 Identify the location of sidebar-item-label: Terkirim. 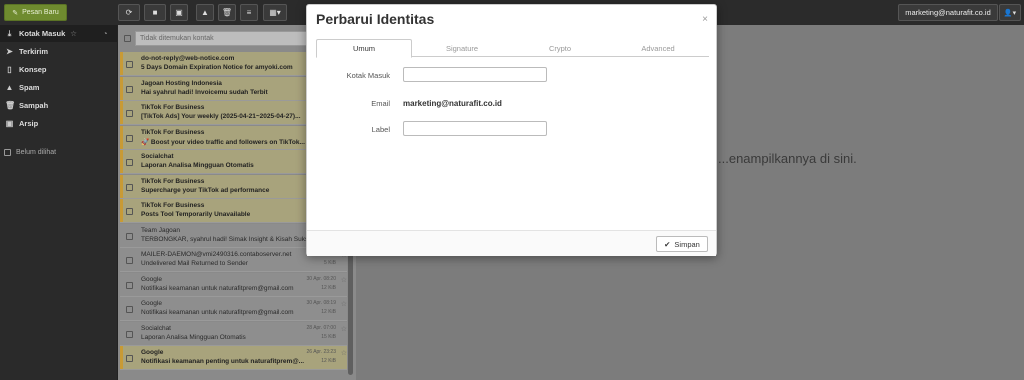
(34, 51).